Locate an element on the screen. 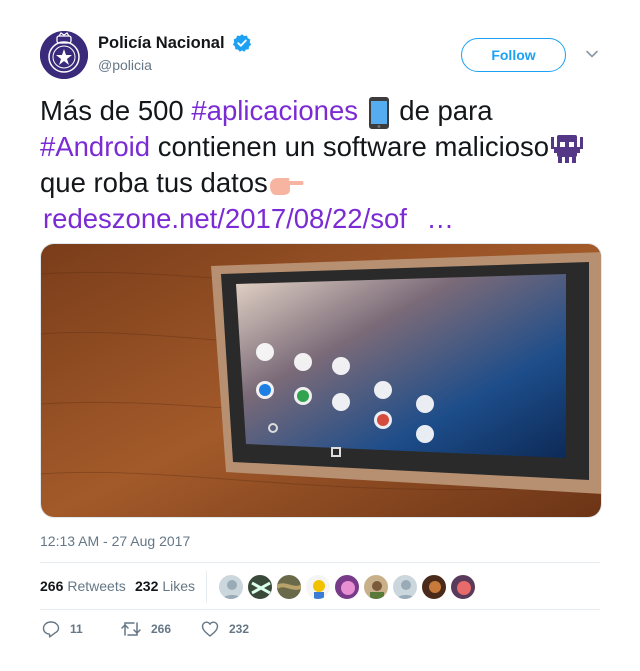  tweet-line: Más de 500 #aplicaciones de para is located at coordinates (320, 111).